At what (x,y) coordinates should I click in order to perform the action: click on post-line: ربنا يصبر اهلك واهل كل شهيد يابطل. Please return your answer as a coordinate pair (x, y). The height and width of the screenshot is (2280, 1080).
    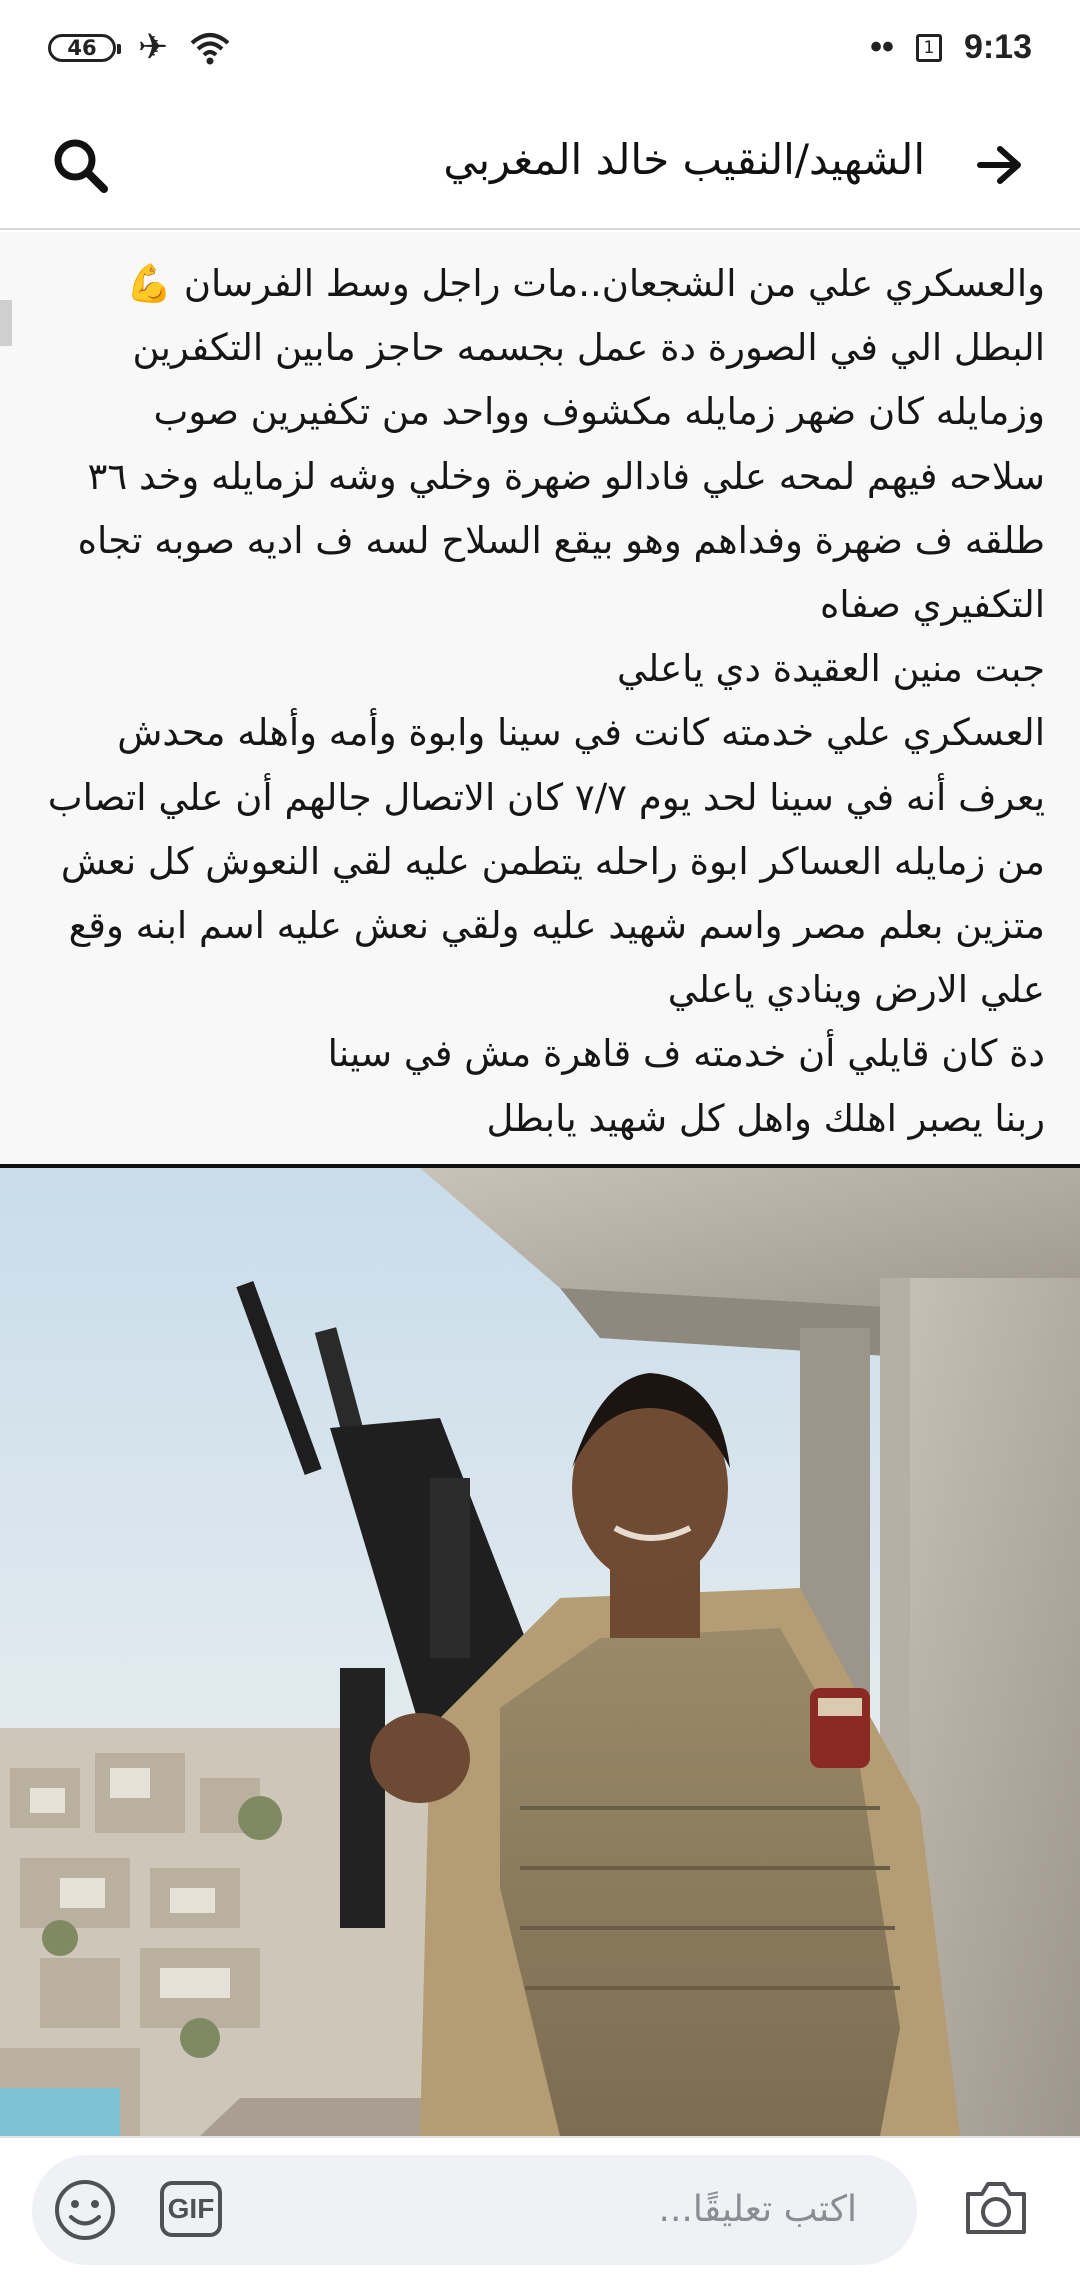
    Looking at the image, I should click on (765, 1118).